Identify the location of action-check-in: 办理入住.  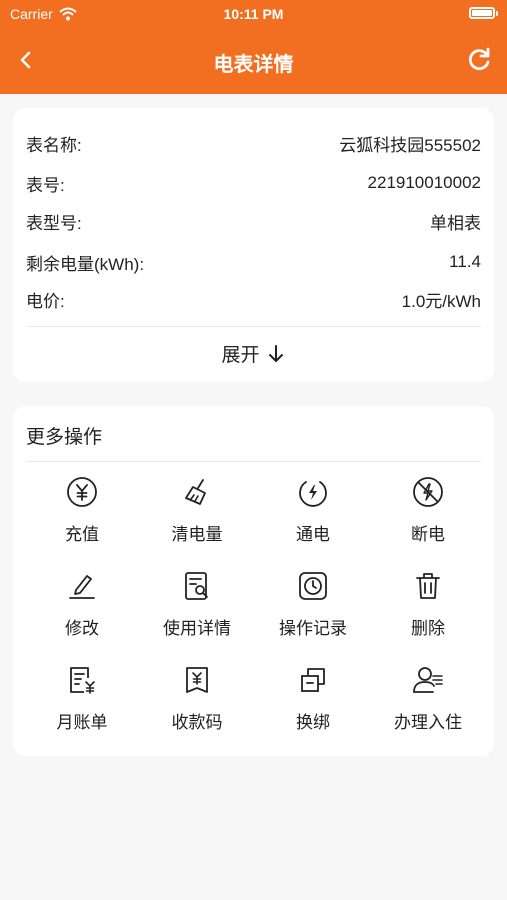
(428, 704).